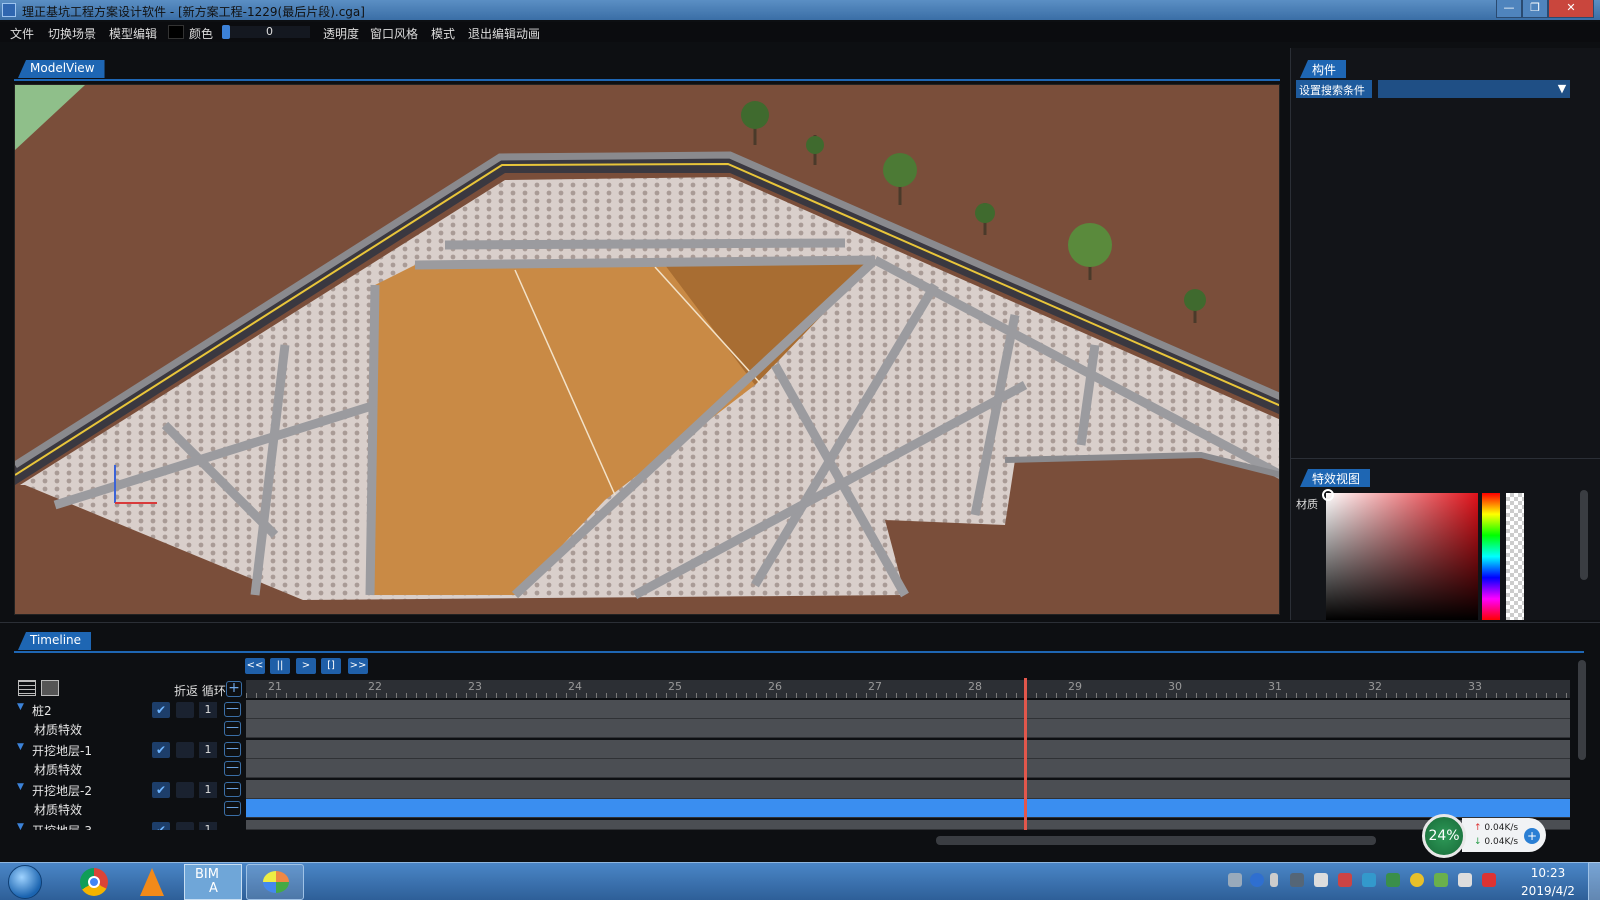  I want to click on display-icon, so click(1465, 880).